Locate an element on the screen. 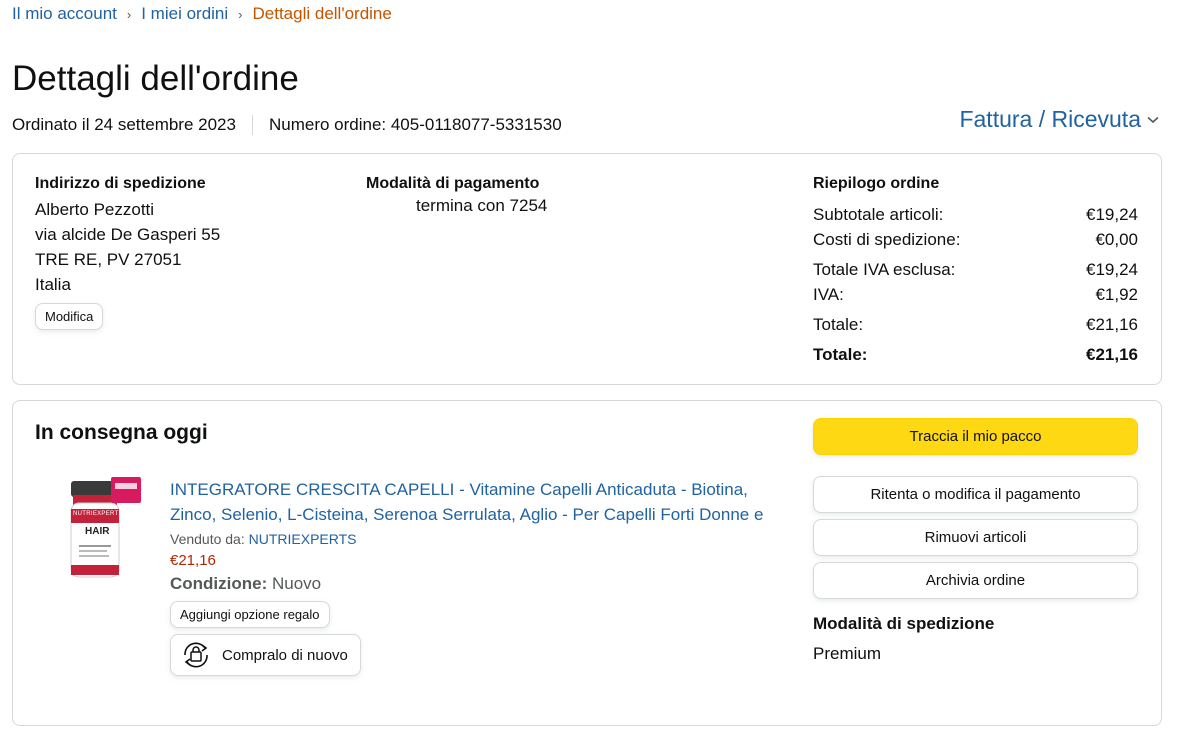 The height and width of the screenshot is (740, 1177). summary-row-net-total: Totale IVA esclusa: €19,24 is located at coordinates (975, 270).